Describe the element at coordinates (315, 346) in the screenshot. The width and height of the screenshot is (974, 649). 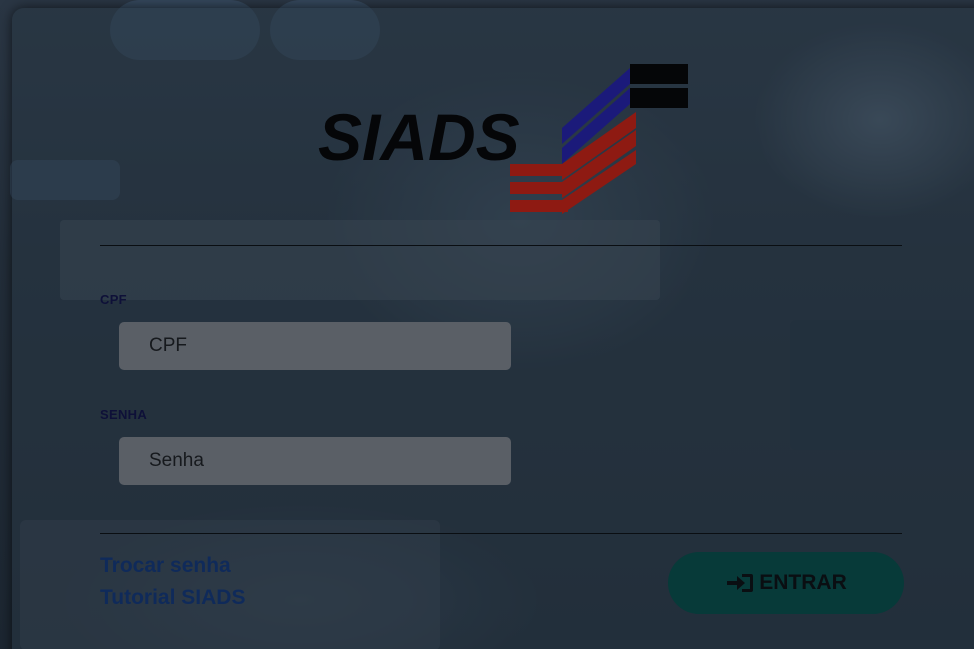
I see `cpf-input` at that location.